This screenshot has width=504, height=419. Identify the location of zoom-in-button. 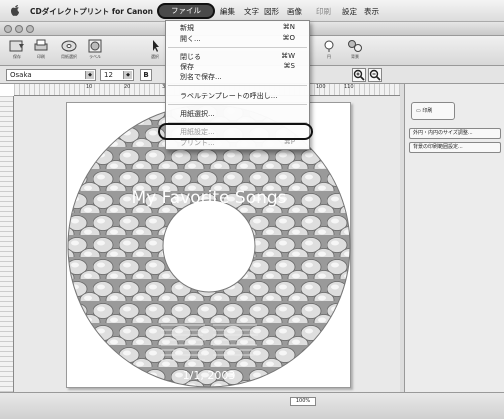
(359, 75).